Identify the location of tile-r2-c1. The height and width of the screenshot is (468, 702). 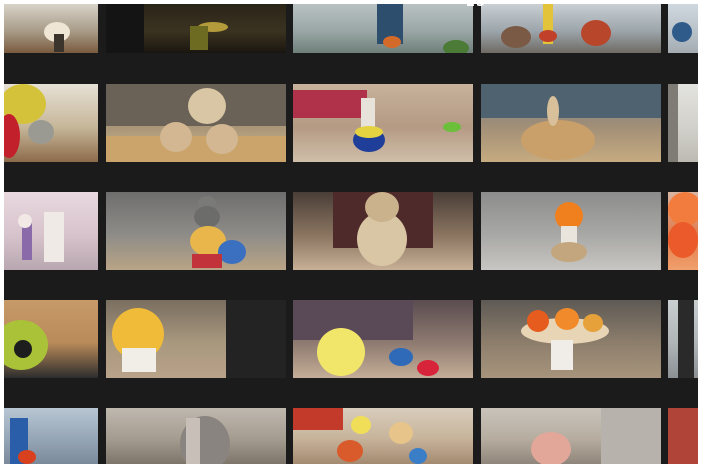
(51, 123).